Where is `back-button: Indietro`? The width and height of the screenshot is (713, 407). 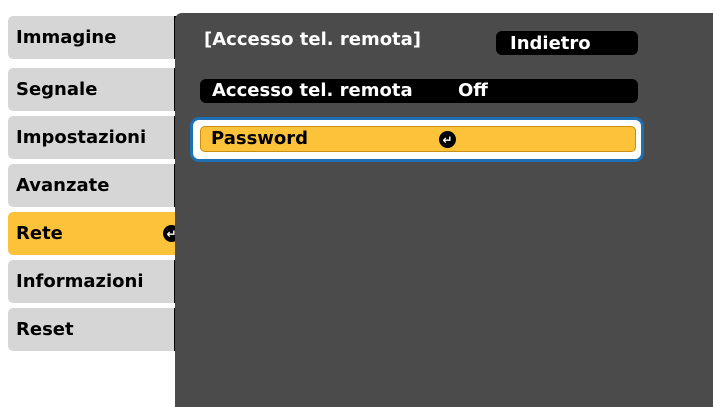
back-button: Indietro is located at coordinates (567, 43).